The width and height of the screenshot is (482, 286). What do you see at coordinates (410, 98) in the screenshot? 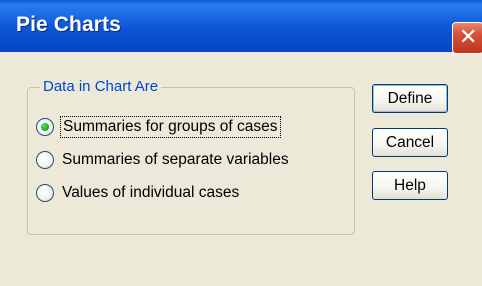
I see `define-button: Define` at bounding box center [410, 98].